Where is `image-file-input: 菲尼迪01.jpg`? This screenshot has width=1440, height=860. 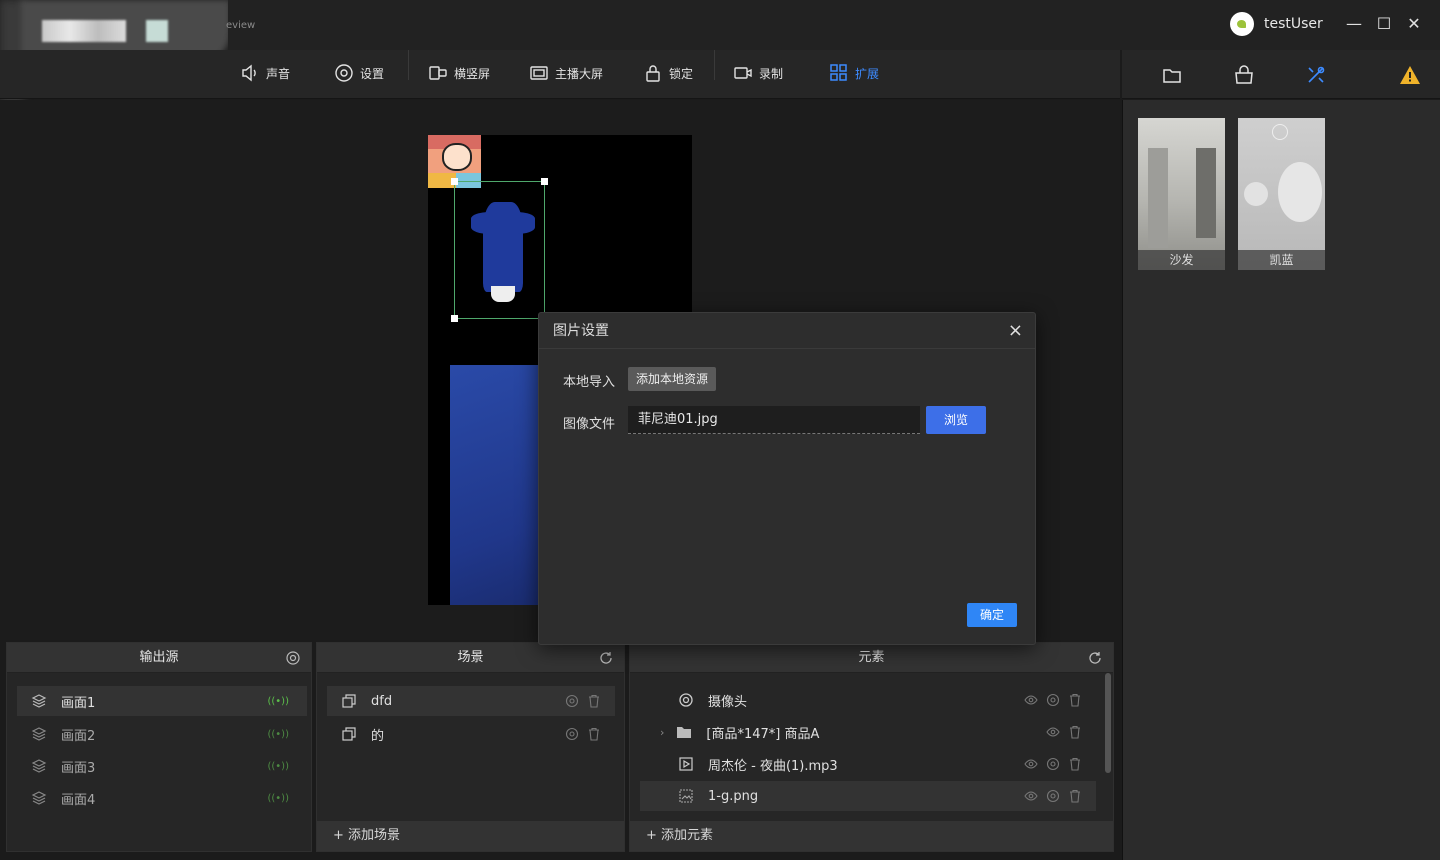 image-file-input: 菲尼迪01.jpg is located at coordinates (774, 420).